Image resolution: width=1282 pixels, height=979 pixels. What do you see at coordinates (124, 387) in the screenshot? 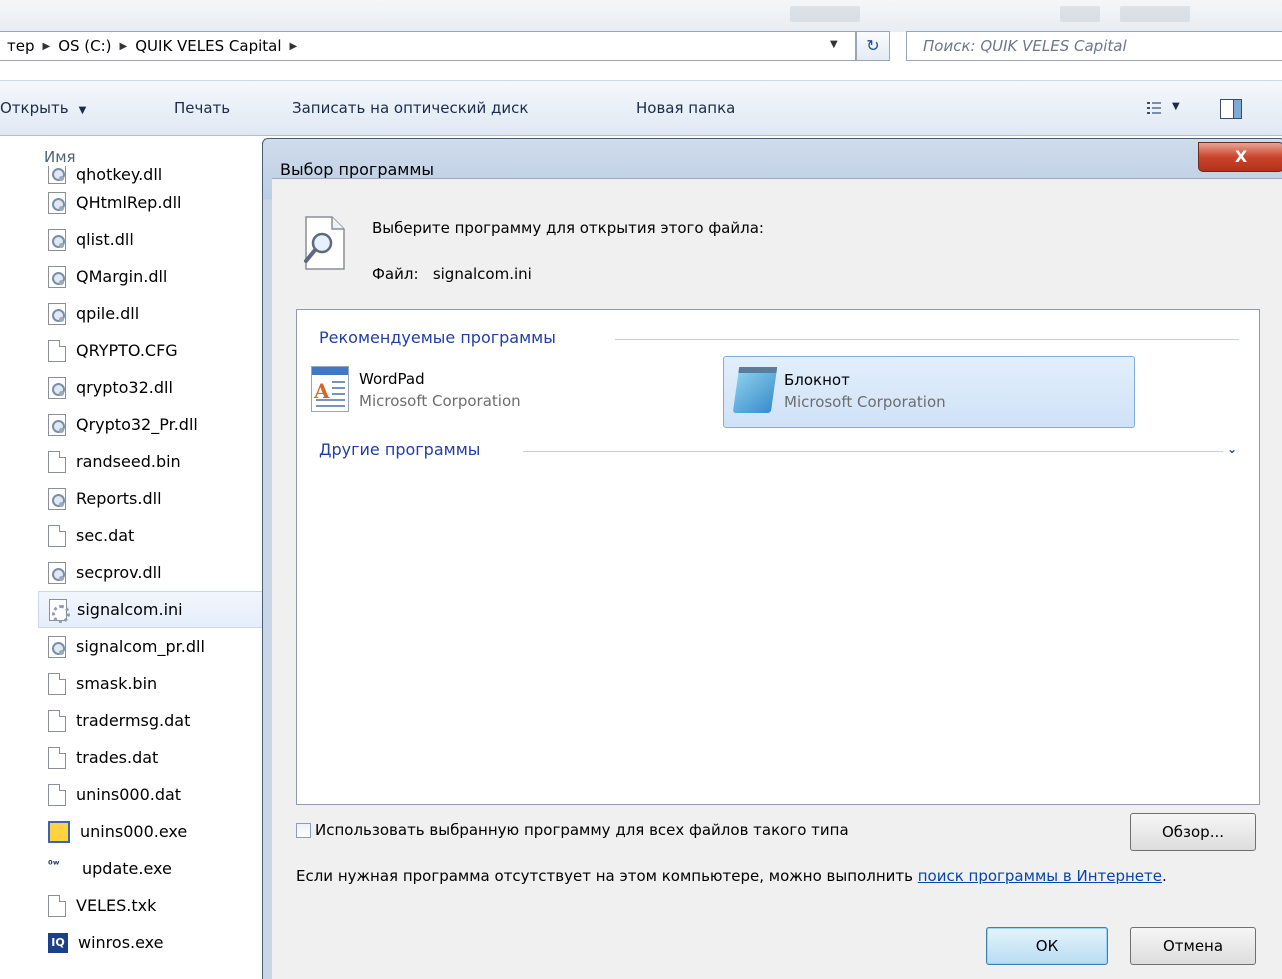
I see `file-name: qrypto32.dll` at bounding box center [124, 387].